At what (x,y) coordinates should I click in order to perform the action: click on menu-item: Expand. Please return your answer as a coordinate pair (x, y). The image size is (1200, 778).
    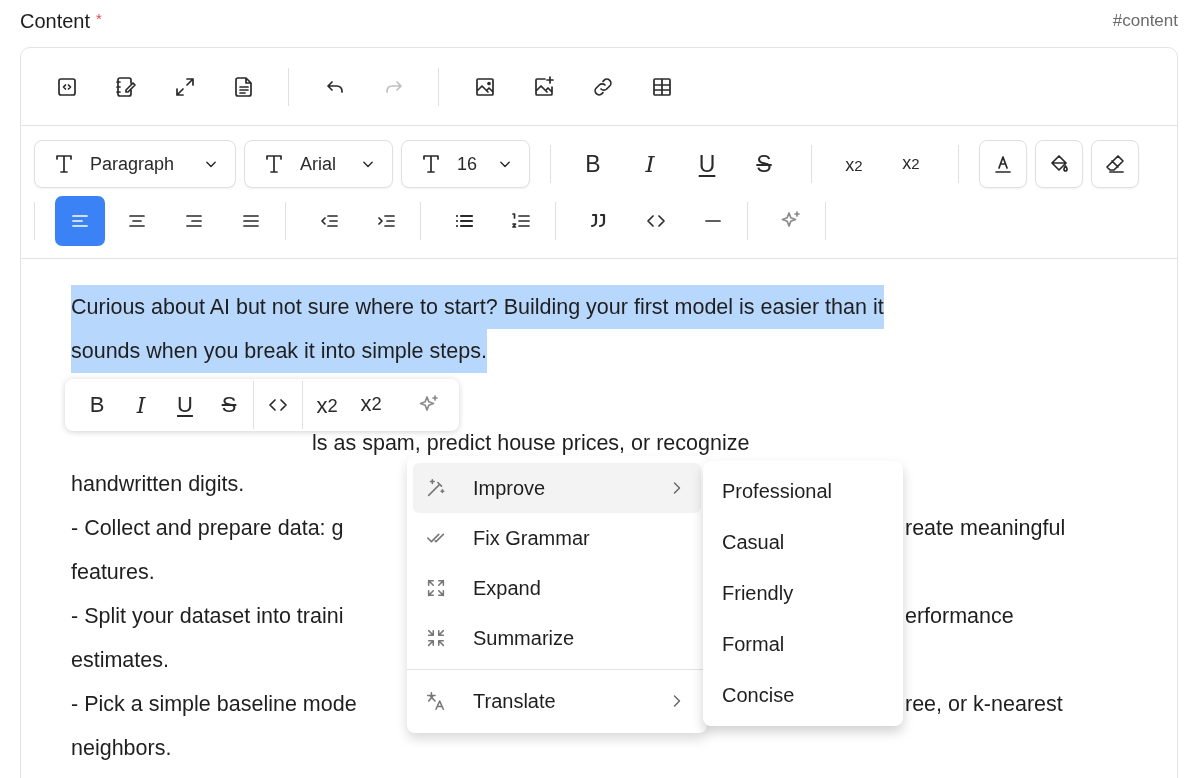
    Looking at the image, I should click on (557, 588).